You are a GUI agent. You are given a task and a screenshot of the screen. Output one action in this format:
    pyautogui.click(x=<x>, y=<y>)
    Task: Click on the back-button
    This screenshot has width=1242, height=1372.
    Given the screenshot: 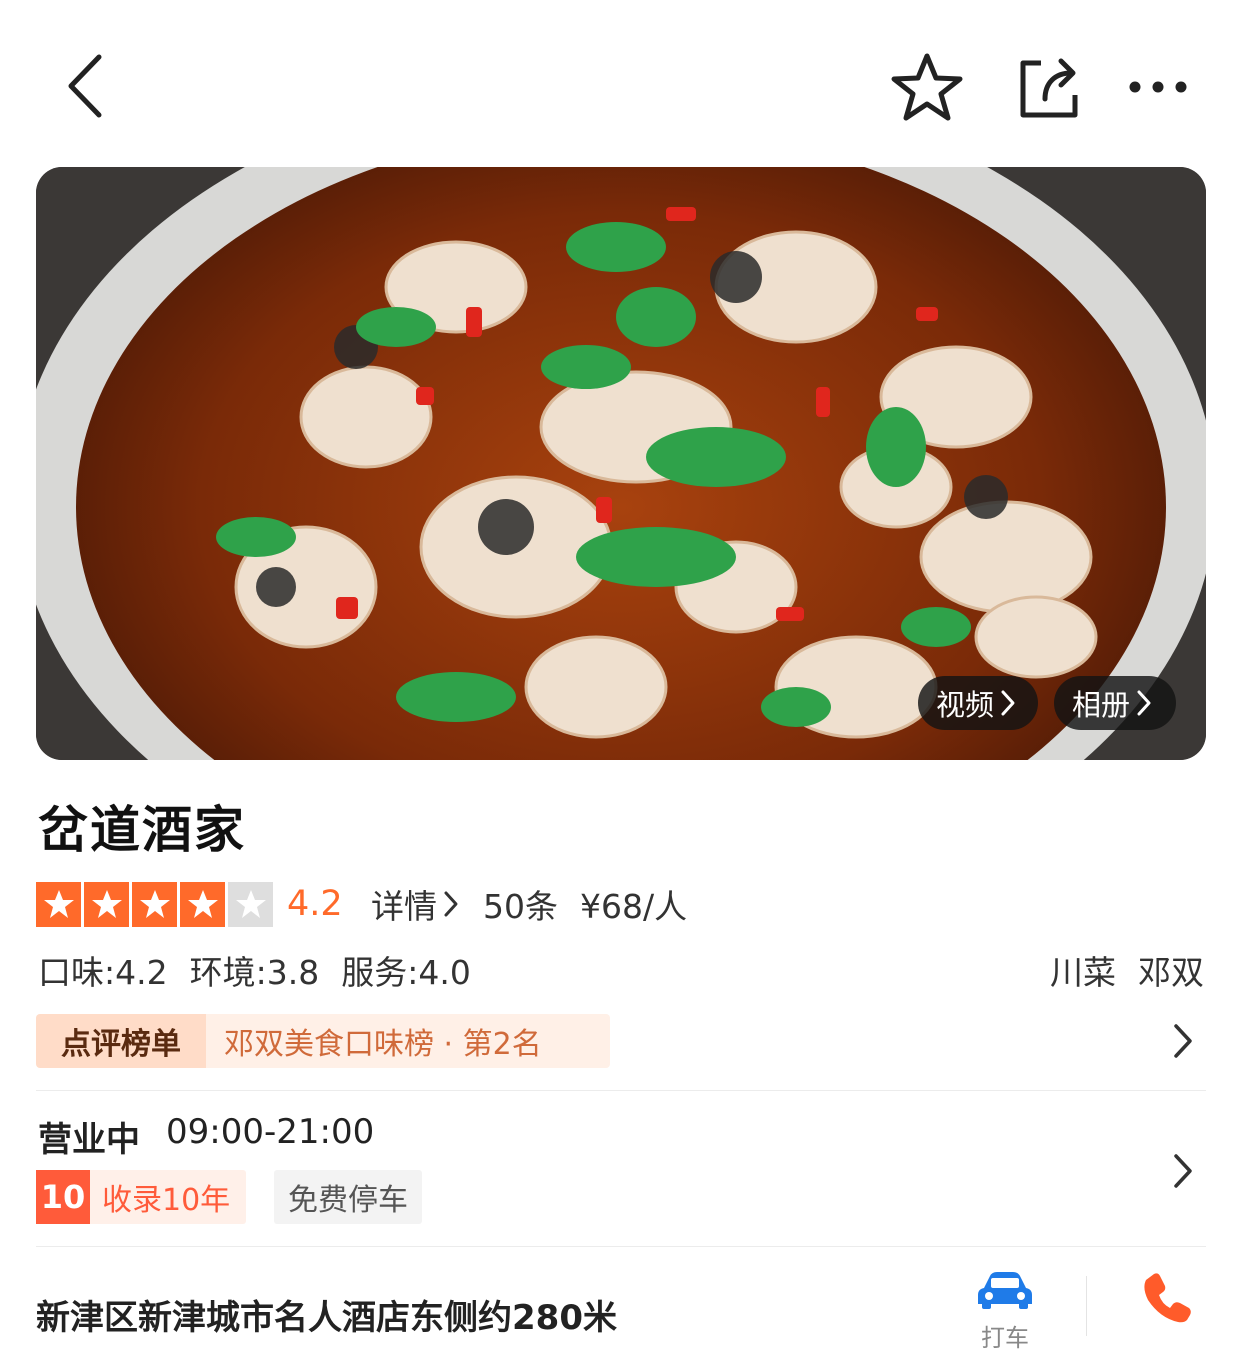 What is the action you would take?
    pyautogui.click(x=85, y=86)
    